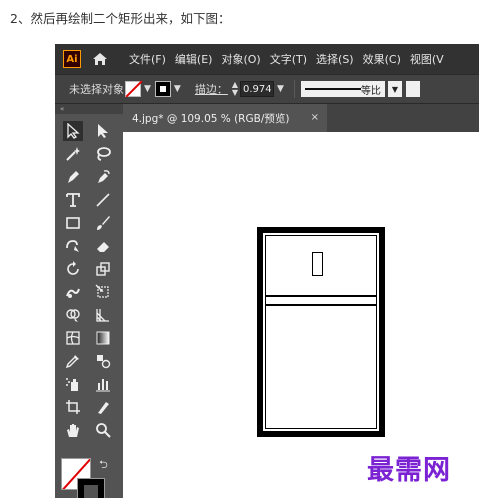  What do you see at coordinates (288, 59) in the screenshot?
I see `menu-type: 文字(T)` at bounding box center [288, 59].